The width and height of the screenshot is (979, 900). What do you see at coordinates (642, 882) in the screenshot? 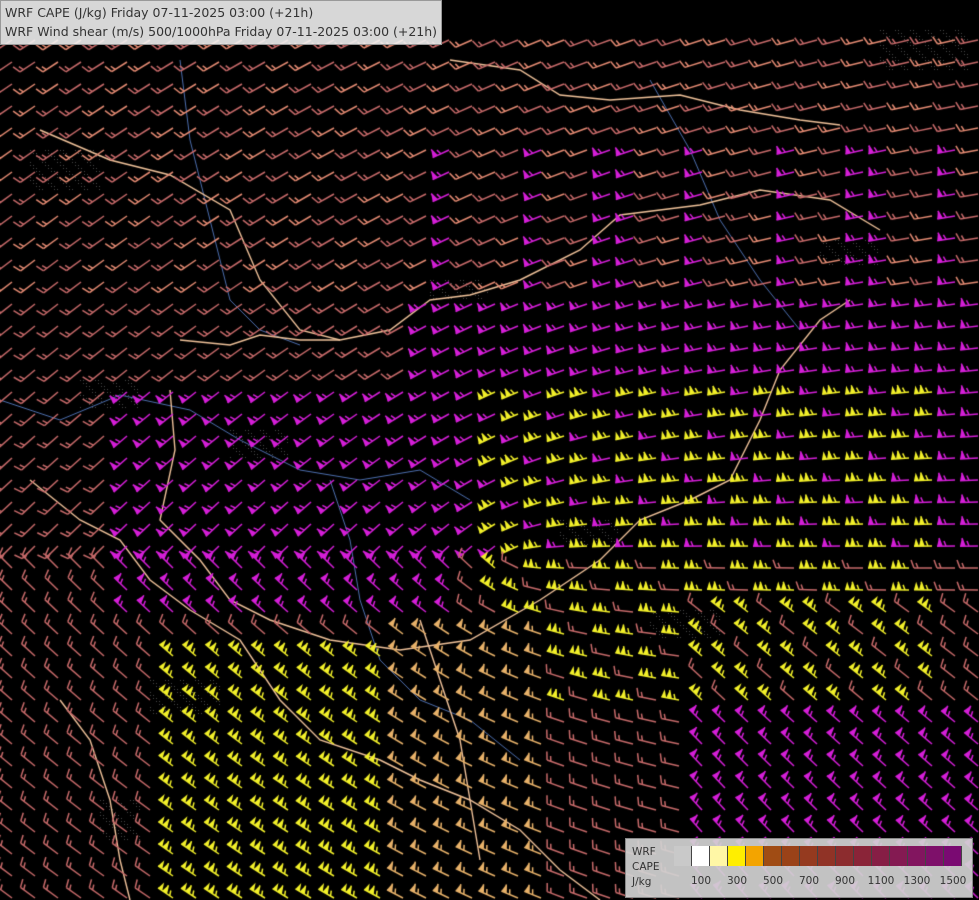
I see `legend-label-unit: J/kg` at bounding box center [642, 882].